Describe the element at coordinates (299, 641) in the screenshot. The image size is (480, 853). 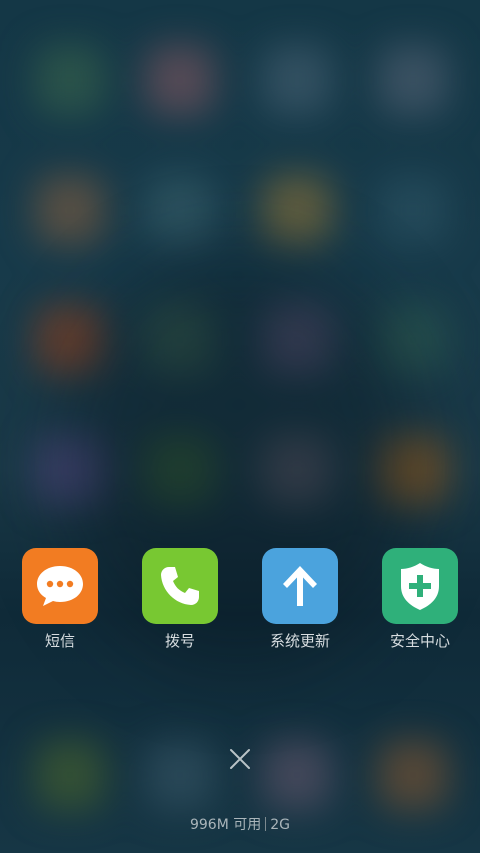
I see `recent-app-label: 系统更新` at that location.